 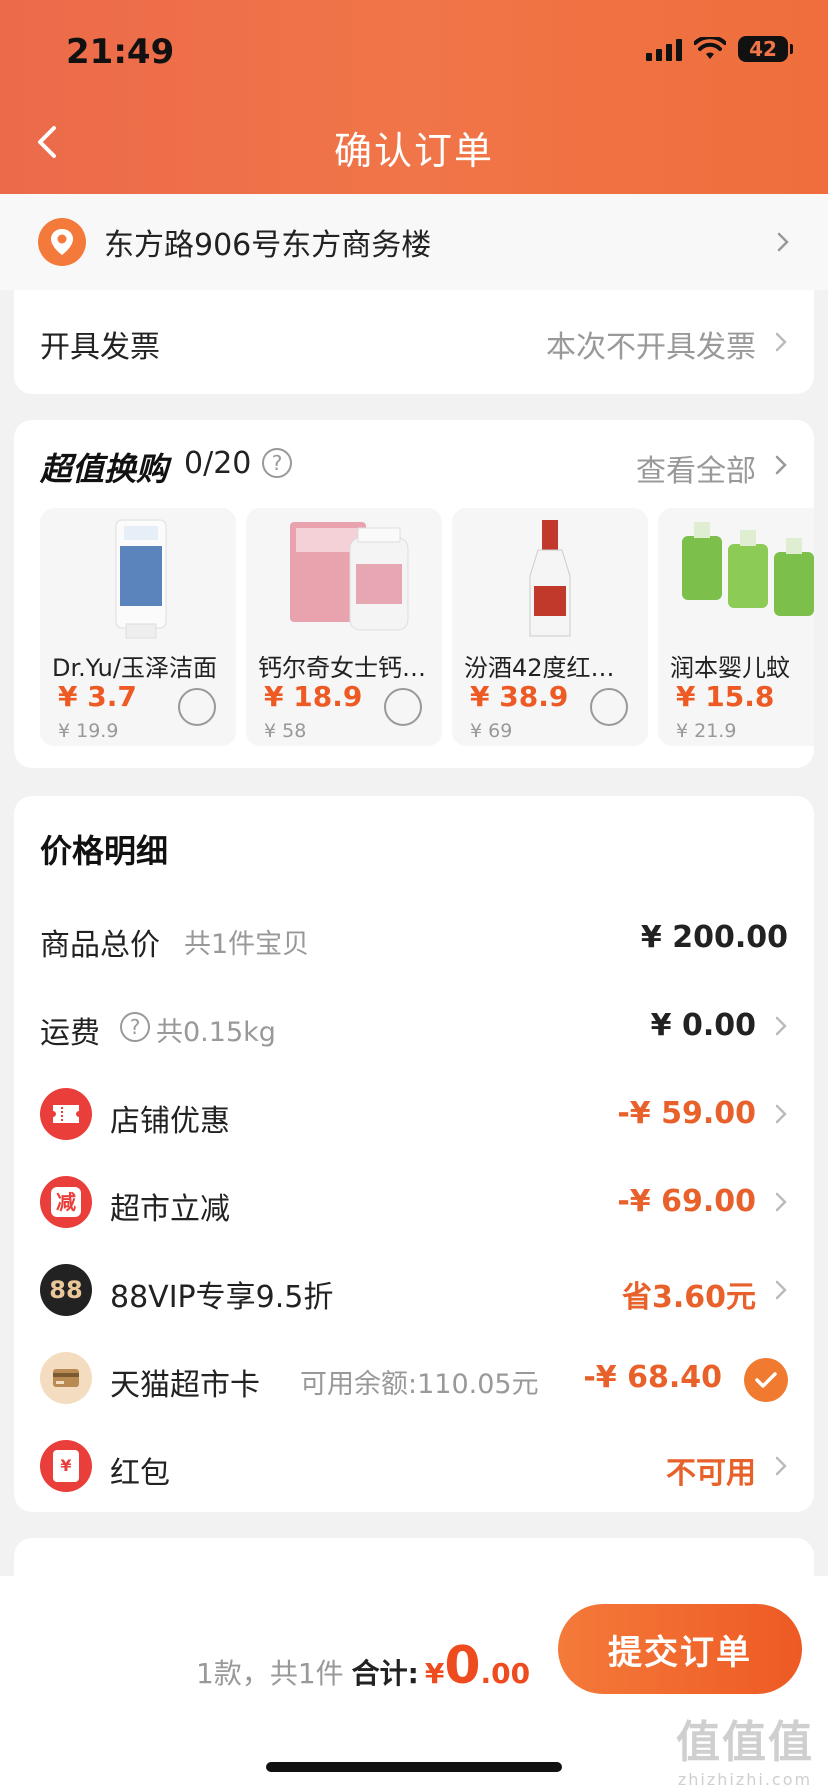 What do you see at coordinates (385, 1673) in the screenshot?
I see `total-label: 合计:` at bounding box center [385, 1673].